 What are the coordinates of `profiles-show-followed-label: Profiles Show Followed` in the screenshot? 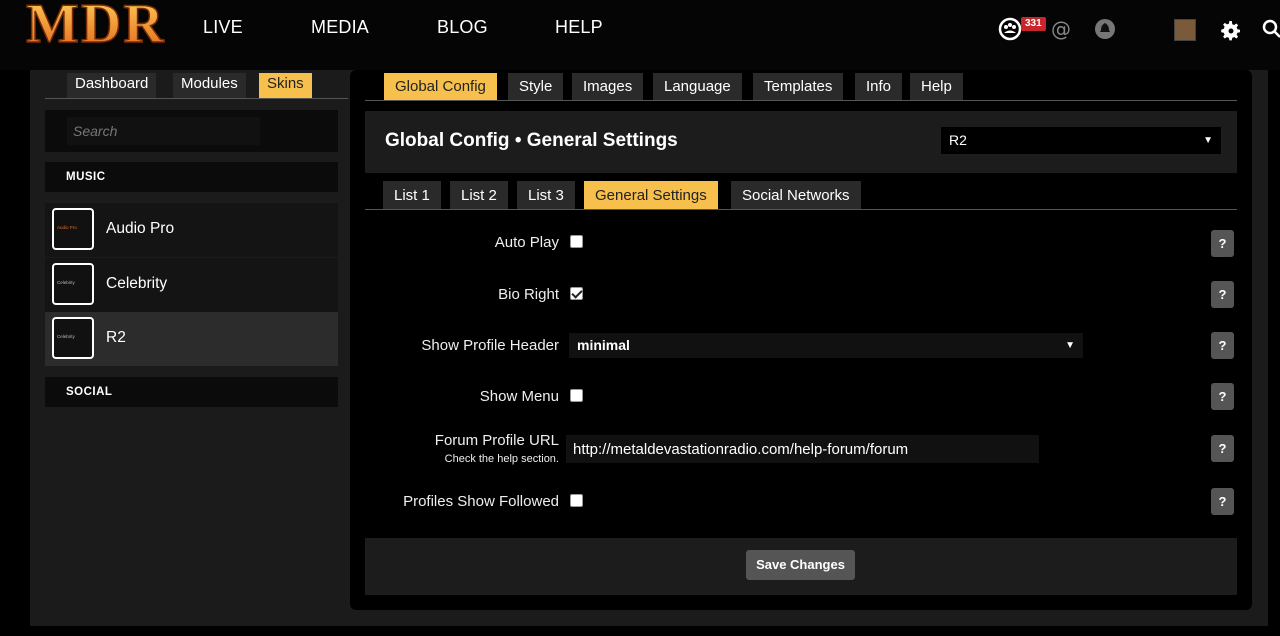 It's located at (481, 501).